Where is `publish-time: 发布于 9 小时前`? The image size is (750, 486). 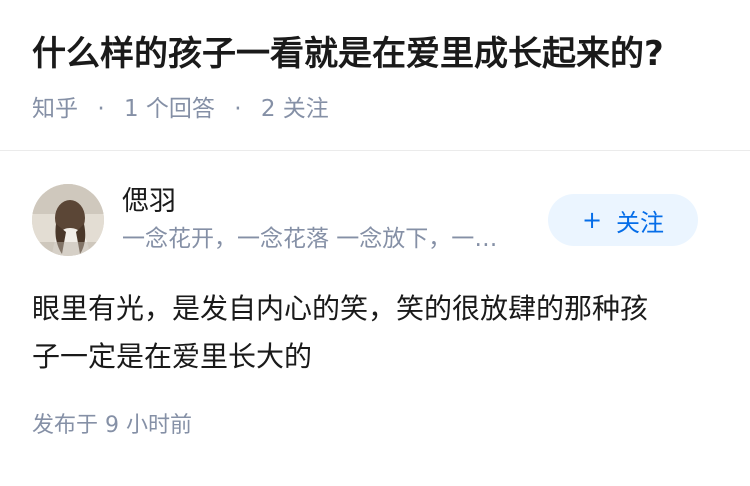
publish-time: 发布于 9 小时前 is located at coordinates (112, 425).